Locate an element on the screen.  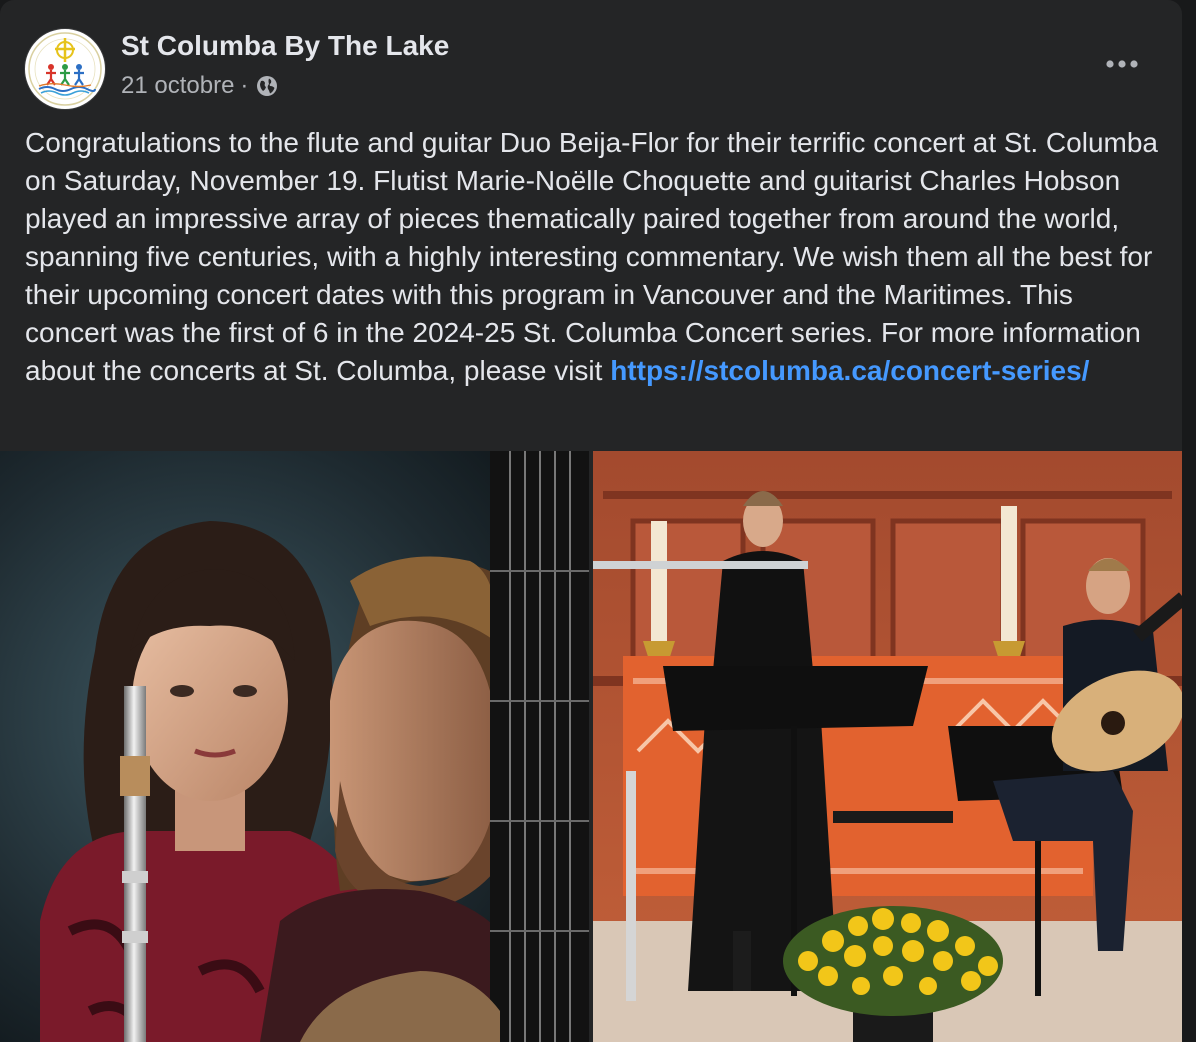
page-name-link: St Columba By The Lake is located at coordinates (285, 46).